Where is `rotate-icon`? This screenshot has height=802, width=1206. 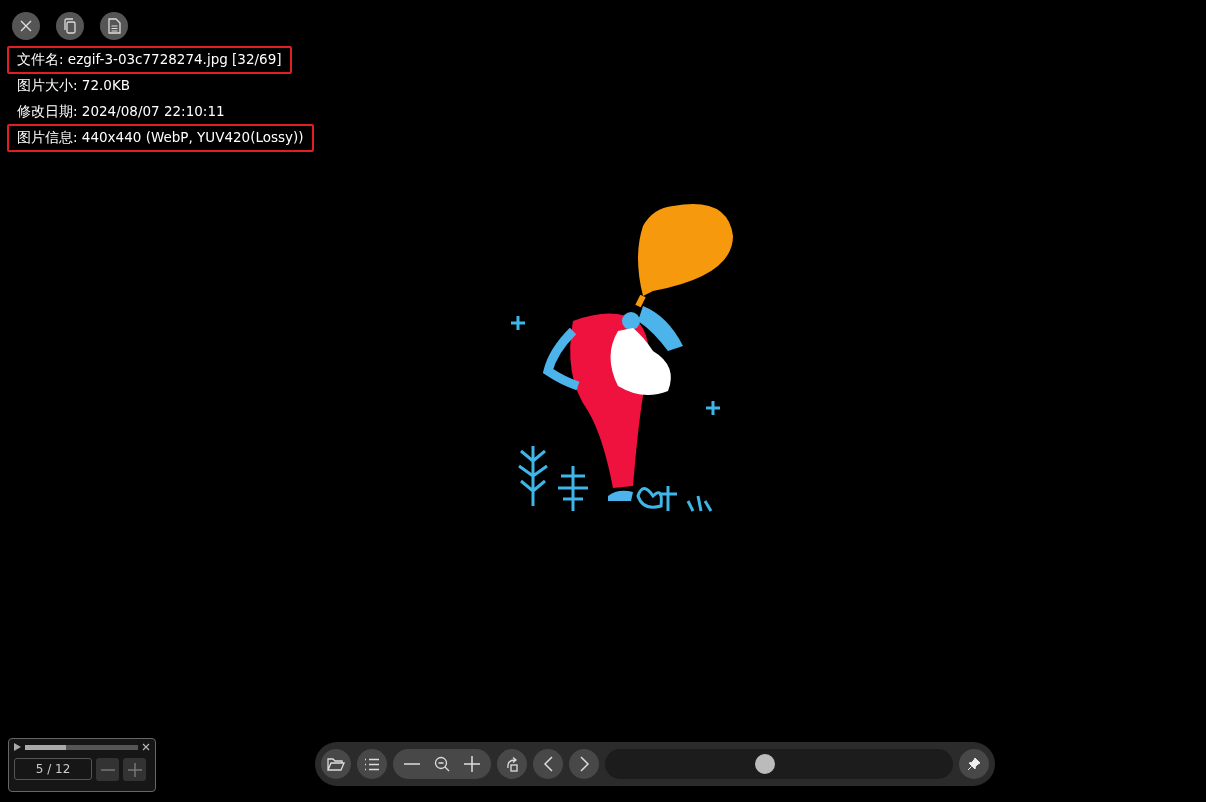 rotate-icon is located at coordinates (512, 764).